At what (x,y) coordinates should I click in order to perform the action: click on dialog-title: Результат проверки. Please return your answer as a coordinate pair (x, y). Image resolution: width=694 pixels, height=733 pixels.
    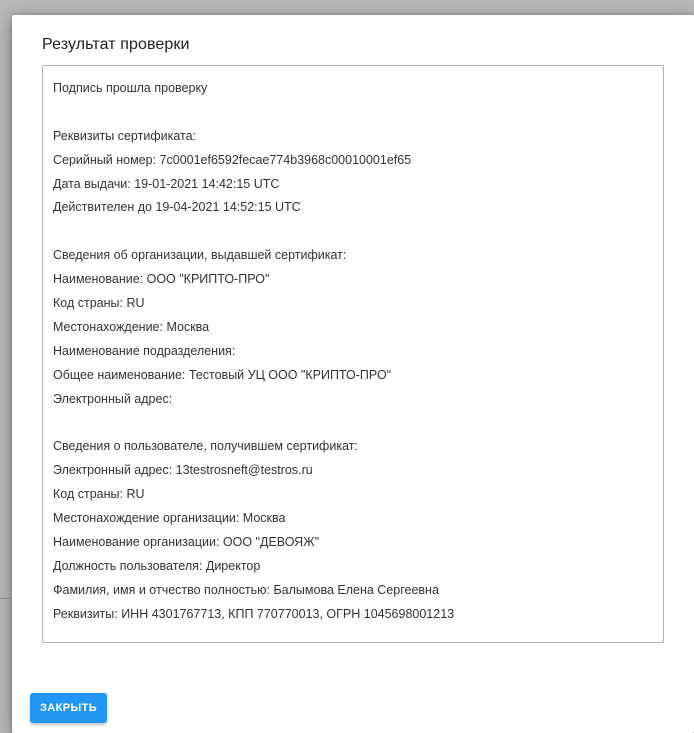
    Looking at the image, I should click on (116, 44).